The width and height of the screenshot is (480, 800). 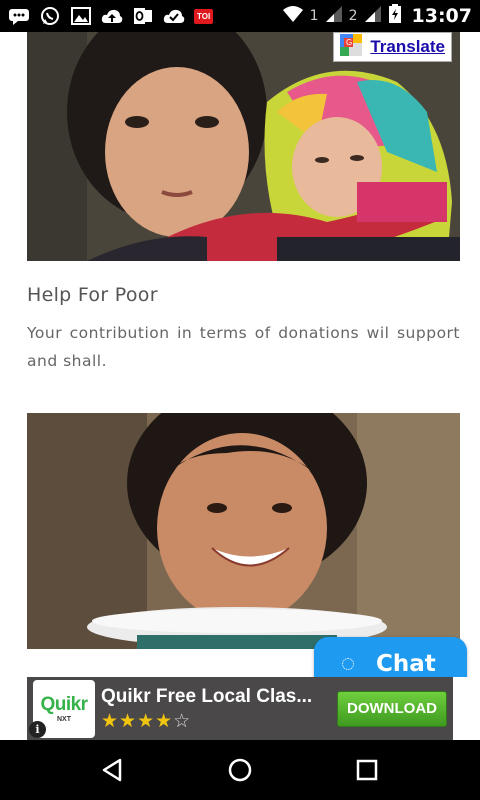 What do you see at coordinates (293, 16) in the screenshot?
I see `wifi-icon` at bounding box center [293, 16].